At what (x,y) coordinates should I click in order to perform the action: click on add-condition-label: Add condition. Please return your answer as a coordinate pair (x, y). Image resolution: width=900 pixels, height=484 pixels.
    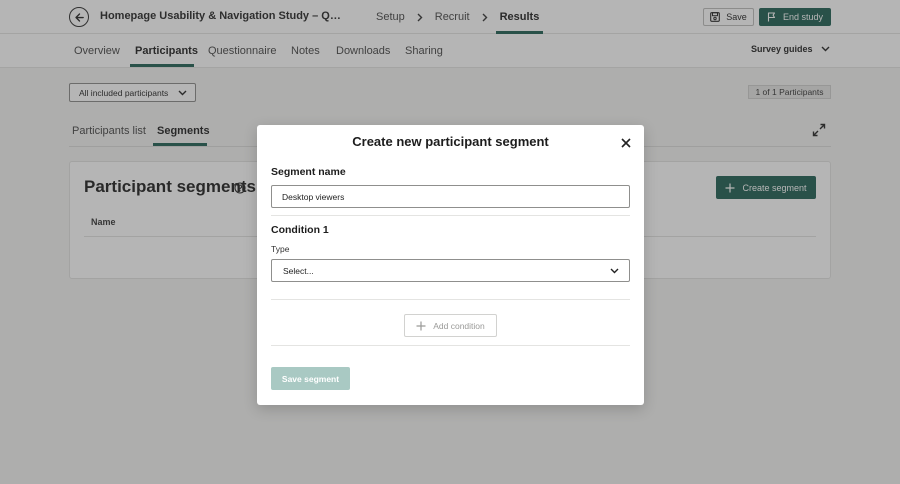
    Looking at the image, I should click on (459, 325).